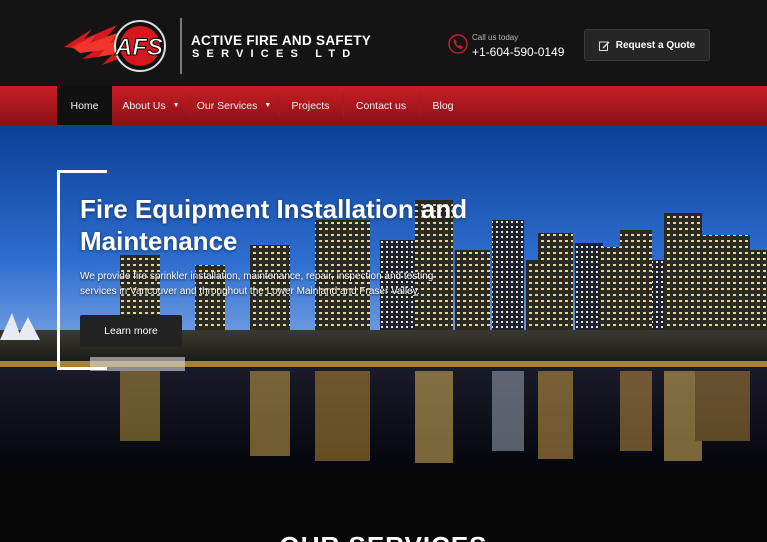 The width and height of the screenshot is (767, 542). What do you see at coordinates (138, 47) in the screenshot?
I see `logo-text: AFS` at bounding box center [138, 47].